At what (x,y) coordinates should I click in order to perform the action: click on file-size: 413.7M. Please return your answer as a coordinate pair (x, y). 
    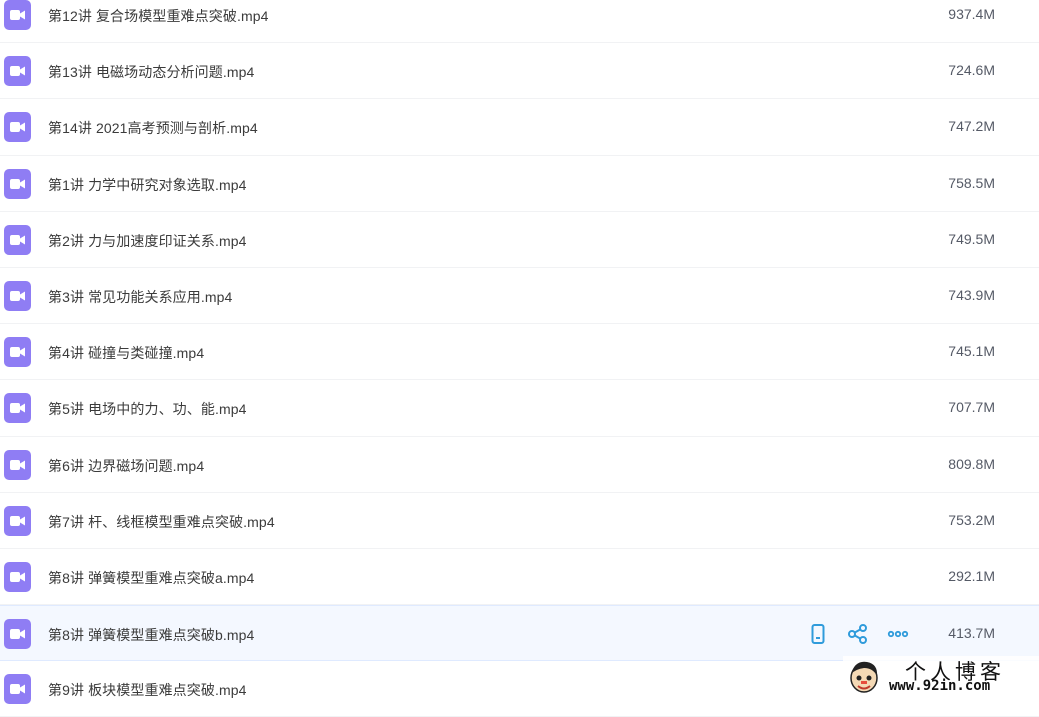
    Looking at the image, I should click on (971, 633).